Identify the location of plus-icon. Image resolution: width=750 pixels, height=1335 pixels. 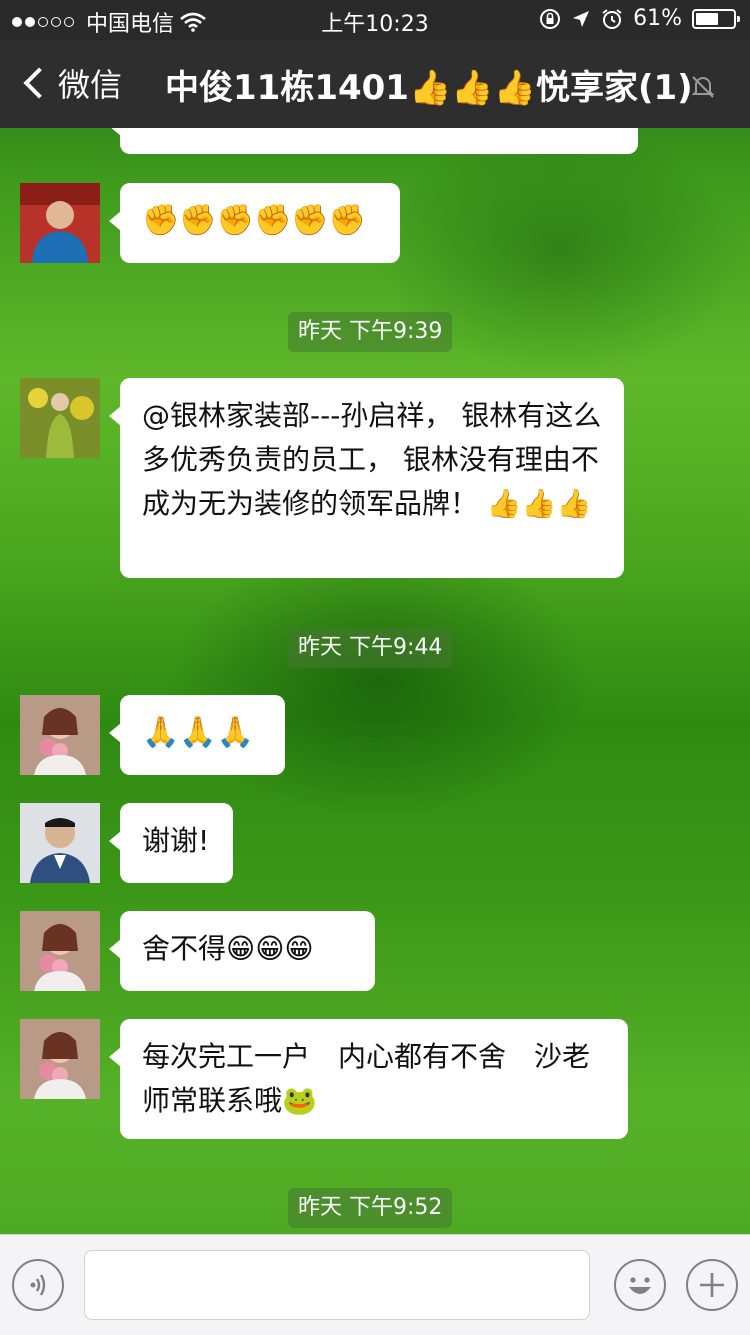
(712, 1285).